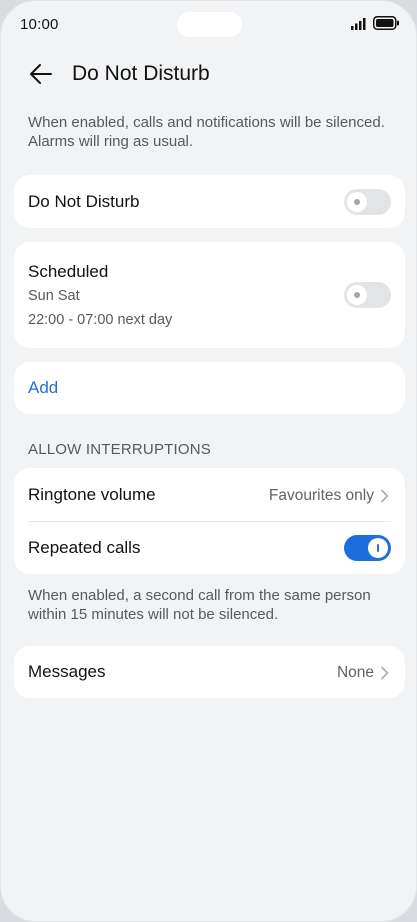 The width and height of the screenshot is (417, 922). What do you see at coordinates (321, 495) in the screenshot?
I see `ringtone-volume-value: Favourites only` at bounding box center [321, 495].